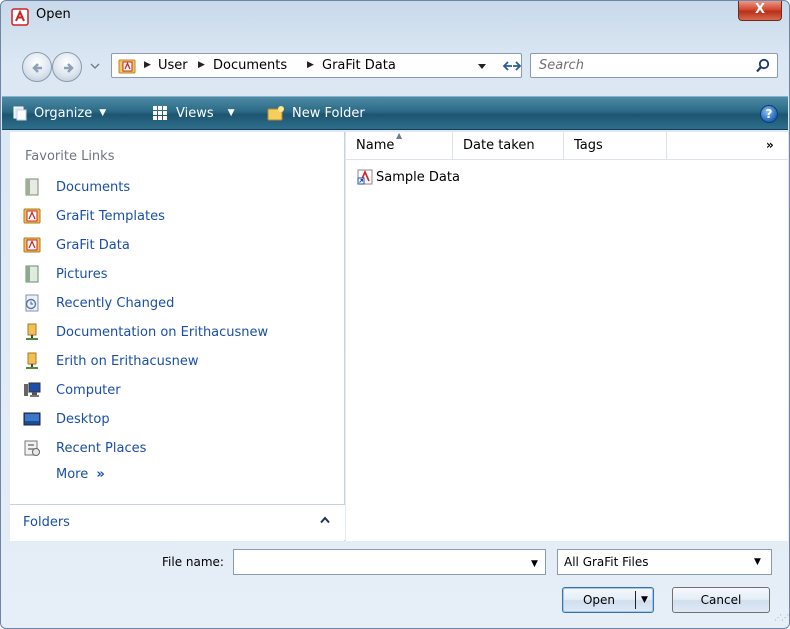 Image resolution: width=790 pixels, height=629 pixels. I want to click on new-folder-label: New Folder, so click(328, 113).